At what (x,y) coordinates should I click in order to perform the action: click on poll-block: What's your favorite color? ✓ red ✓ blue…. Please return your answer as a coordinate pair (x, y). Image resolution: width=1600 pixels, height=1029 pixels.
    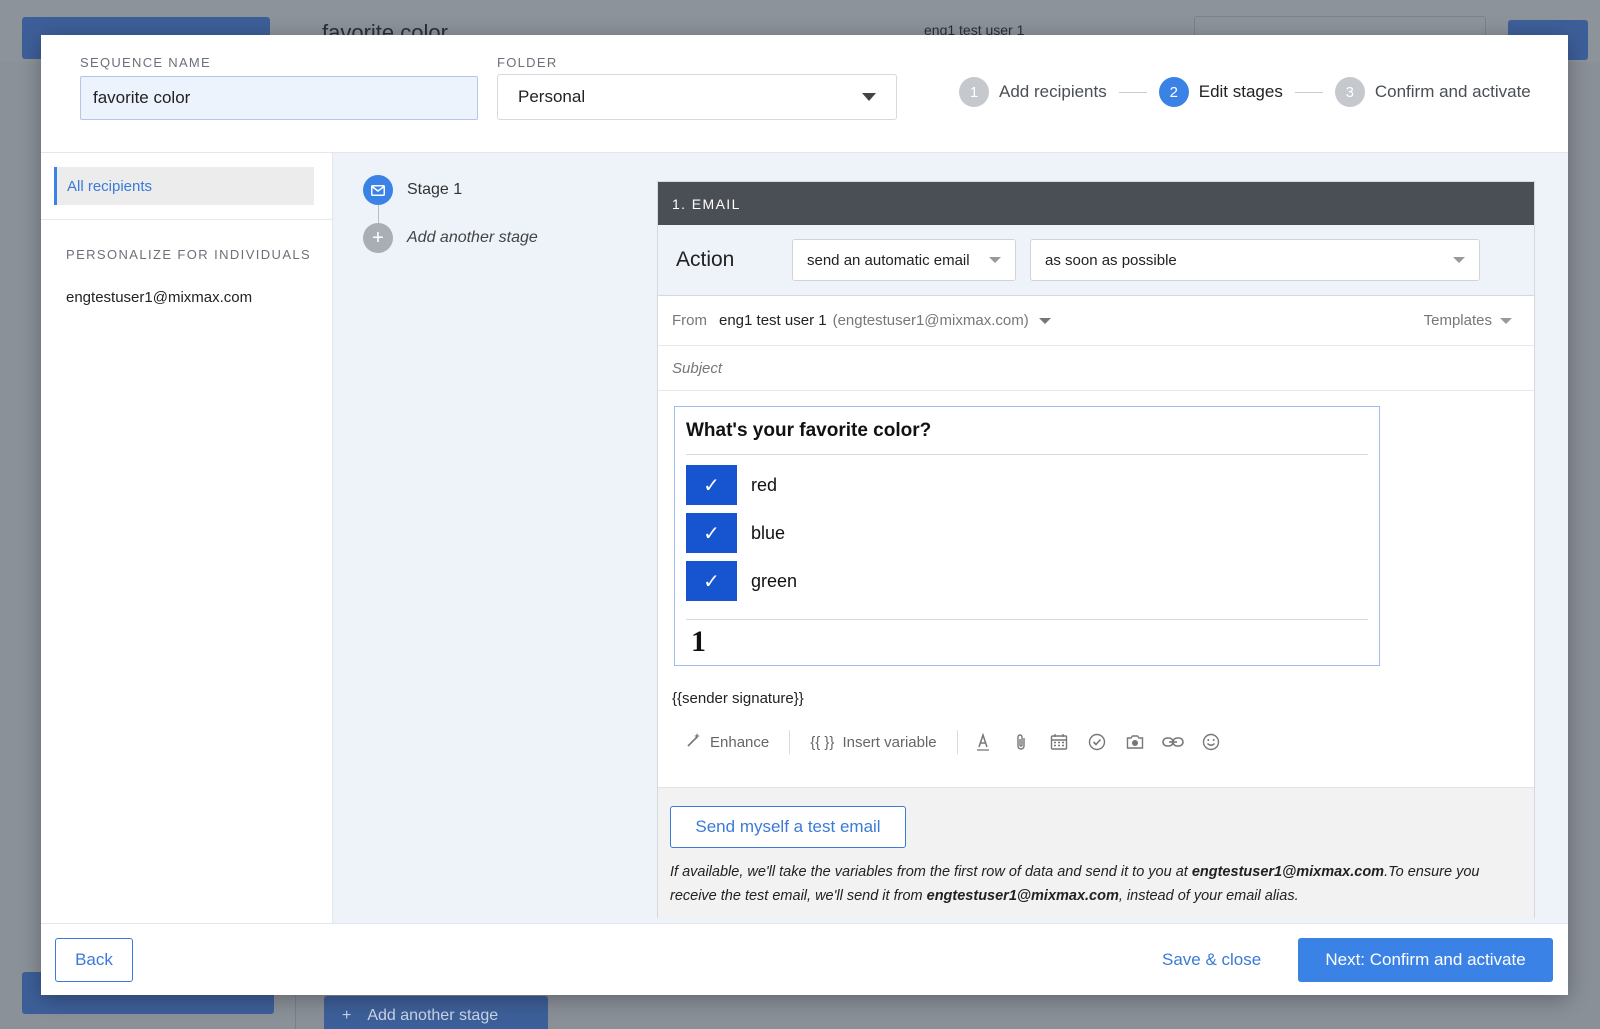
    Looking at the image, I should click on (1027, 536).